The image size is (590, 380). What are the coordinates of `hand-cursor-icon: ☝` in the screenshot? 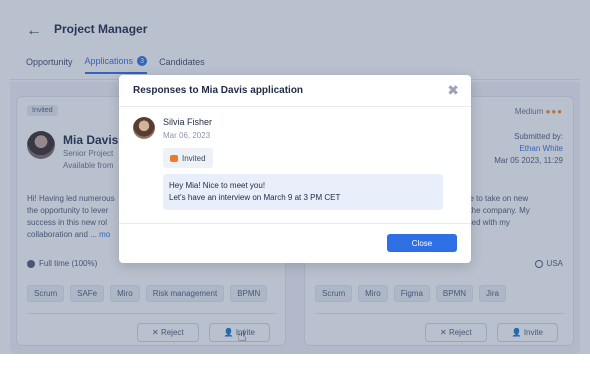 It's located at (242, 336).